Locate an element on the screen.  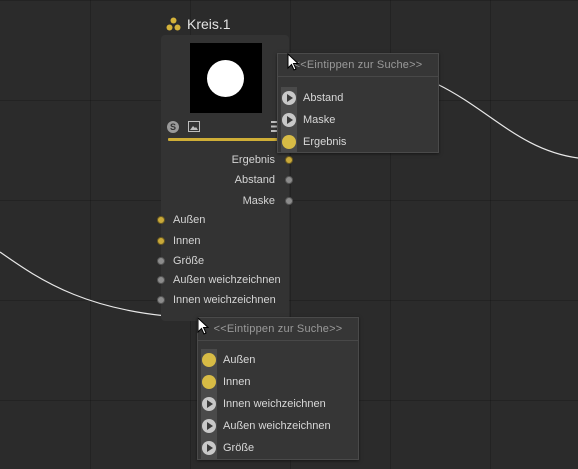
popup-item-label: Innen weichzeichnen is located at coordinates (274, 404).